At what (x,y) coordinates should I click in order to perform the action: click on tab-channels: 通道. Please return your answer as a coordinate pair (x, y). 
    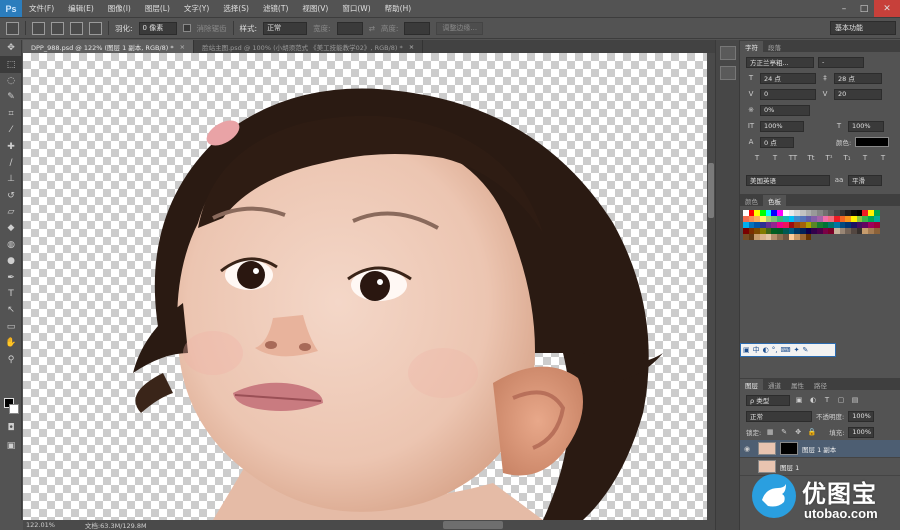
    Looking at the image, I should click on (774, 384).